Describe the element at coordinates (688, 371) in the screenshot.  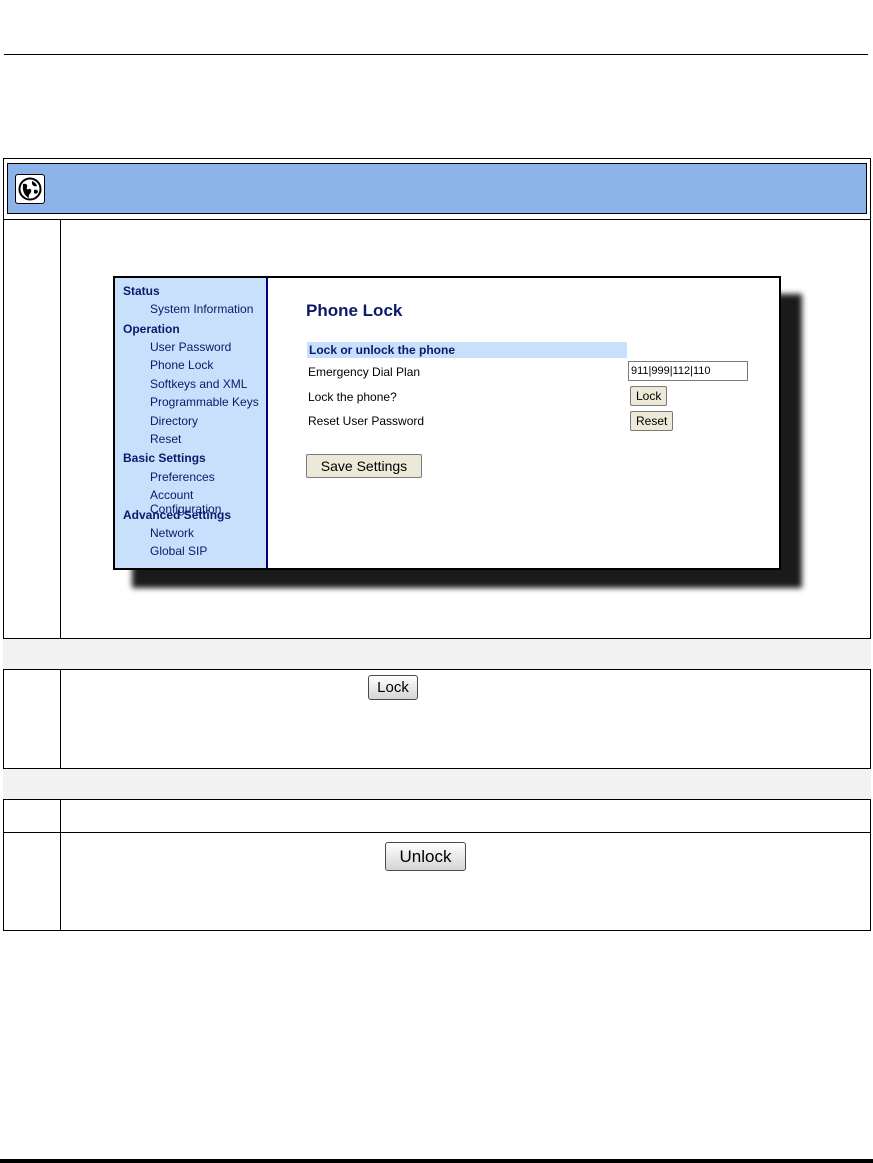
I see `emergency-dial-plan-input` at that location.